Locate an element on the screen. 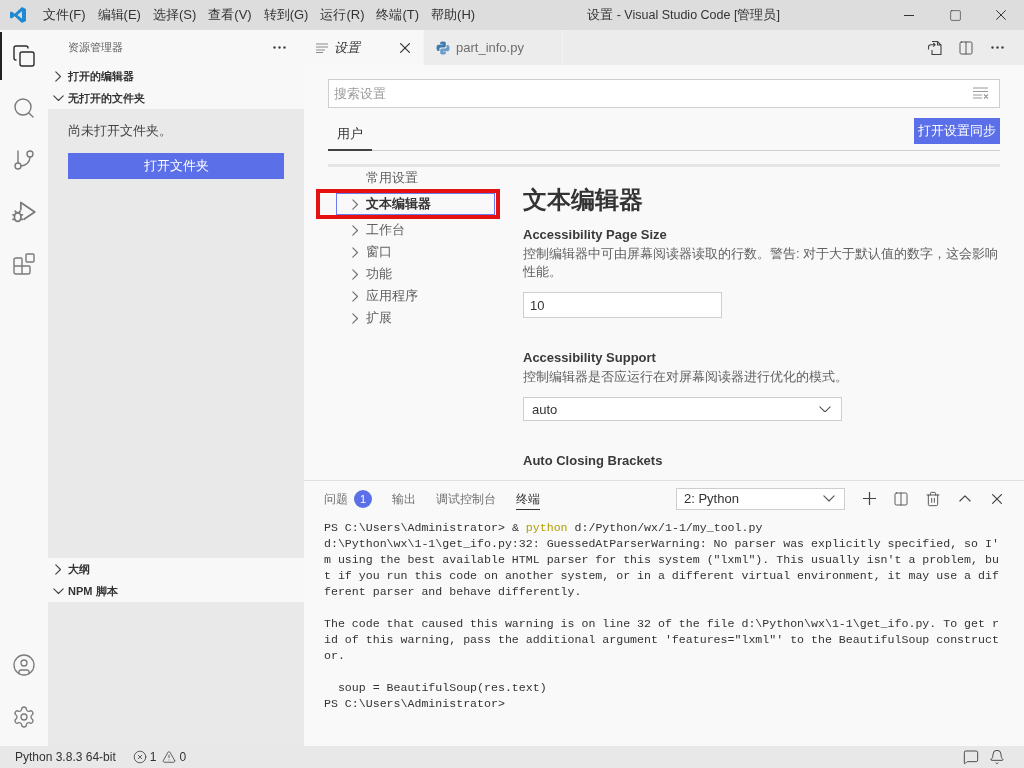  terminal-line: PS C:\Users\Administrator> is located at coordinates (414, 704).